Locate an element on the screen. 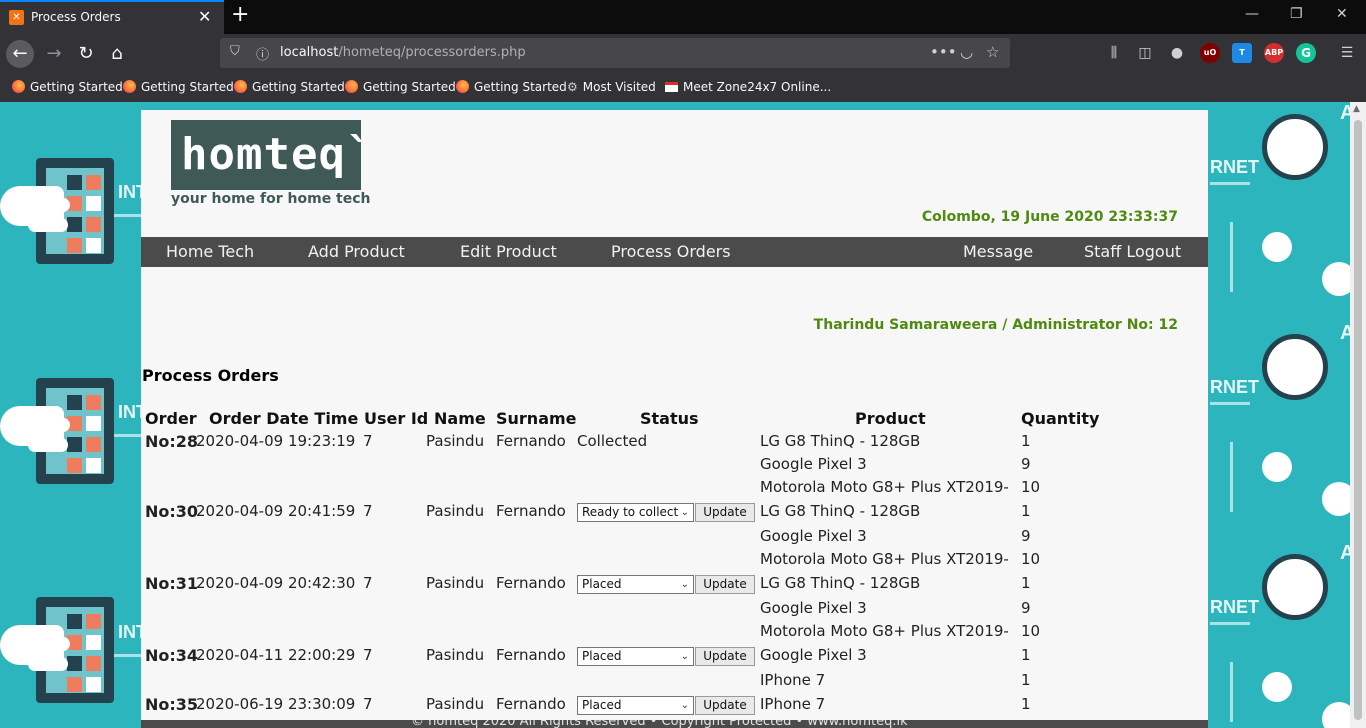 The image size is (1366, 728). url-host: localhost is located at coordinates (309, 52).